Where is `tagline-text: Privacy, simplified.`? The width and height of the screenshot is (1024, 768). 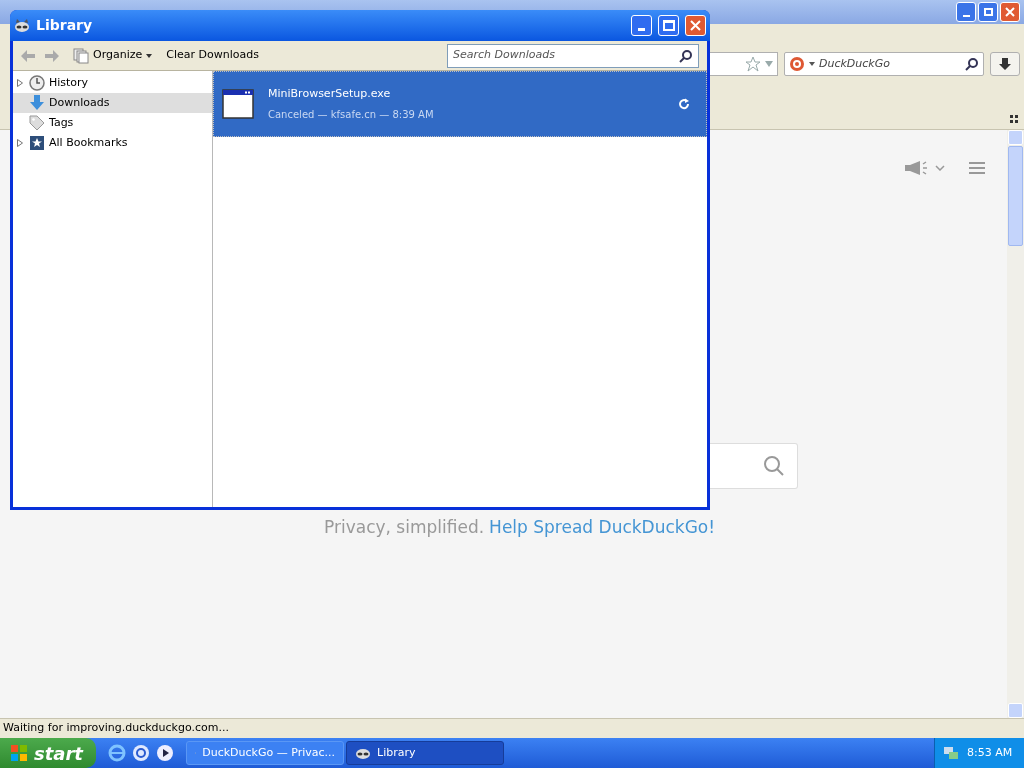
tagline-text: Privacy, simplified. is located at coordinates (404, 527).